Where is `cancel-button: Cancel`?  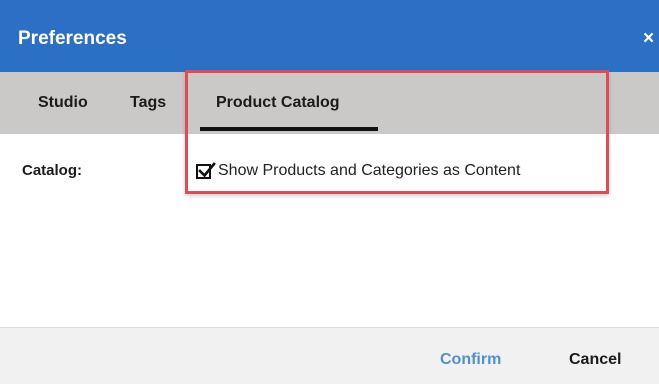 cancel-button: Cancel is located at coordinates (595, 360).